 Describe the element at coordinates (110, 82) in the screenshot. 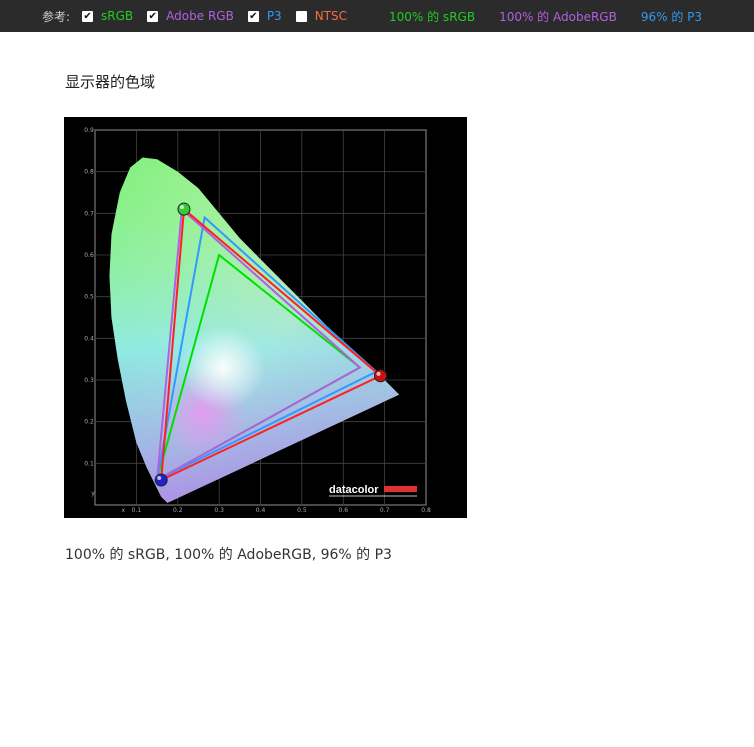

I see `section-title: 显示器的色域` at that location.